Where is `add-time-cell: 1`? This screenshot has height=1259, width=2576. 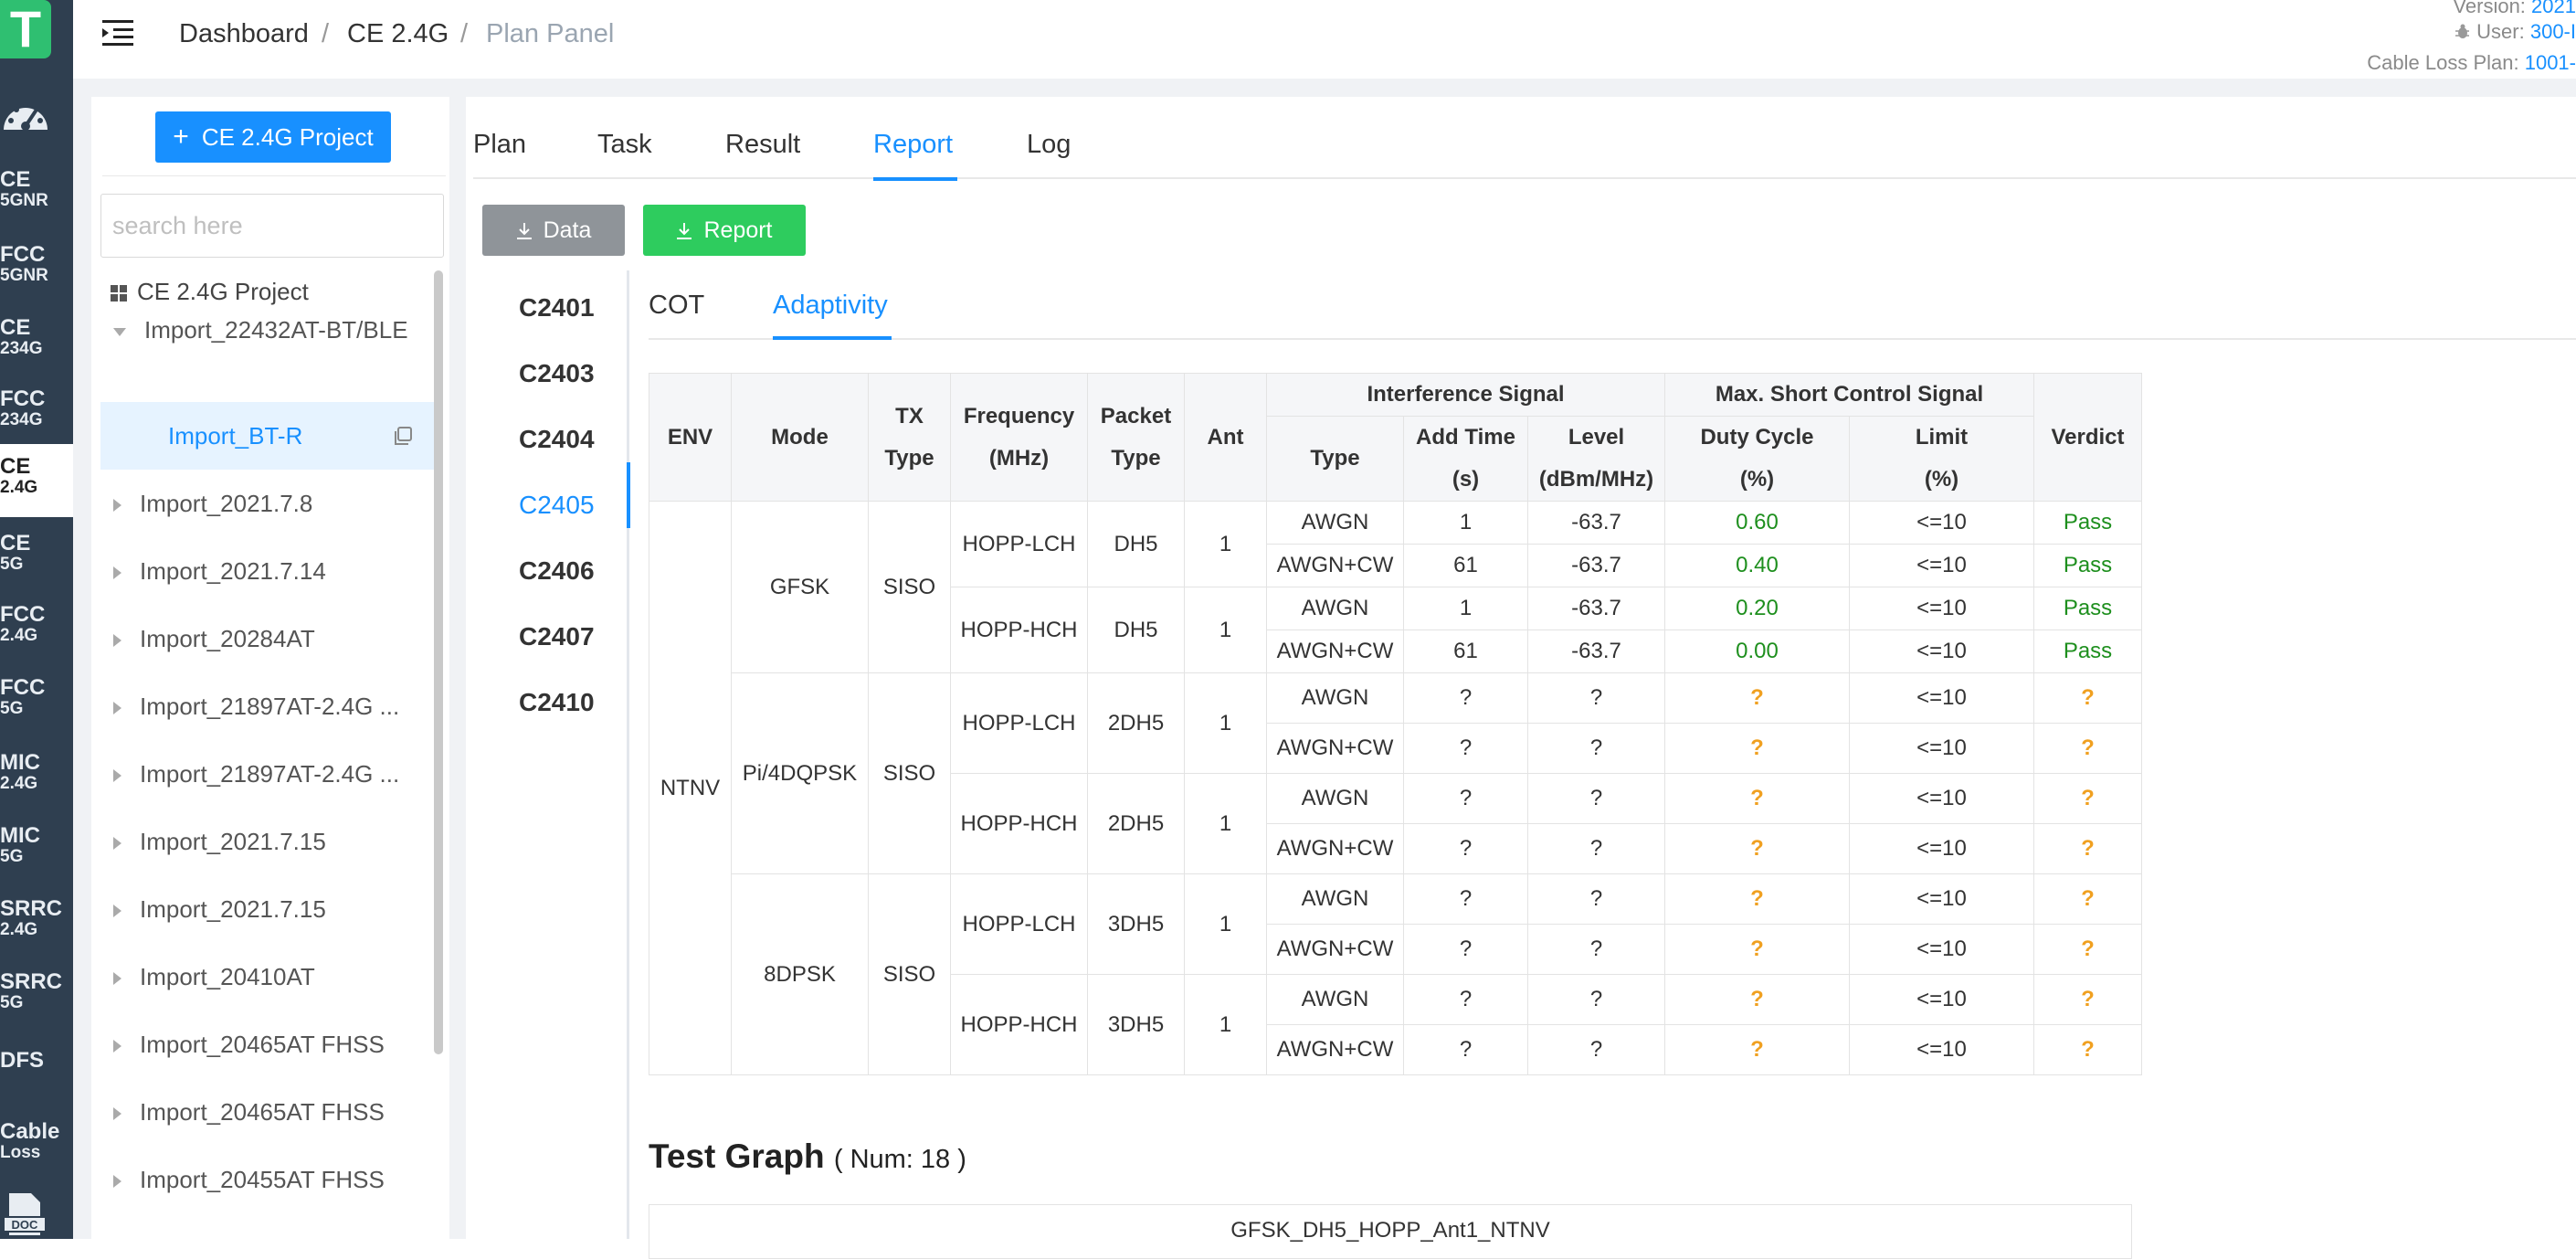 add-time-cell: 1 is located at coordinates (1465, 523).